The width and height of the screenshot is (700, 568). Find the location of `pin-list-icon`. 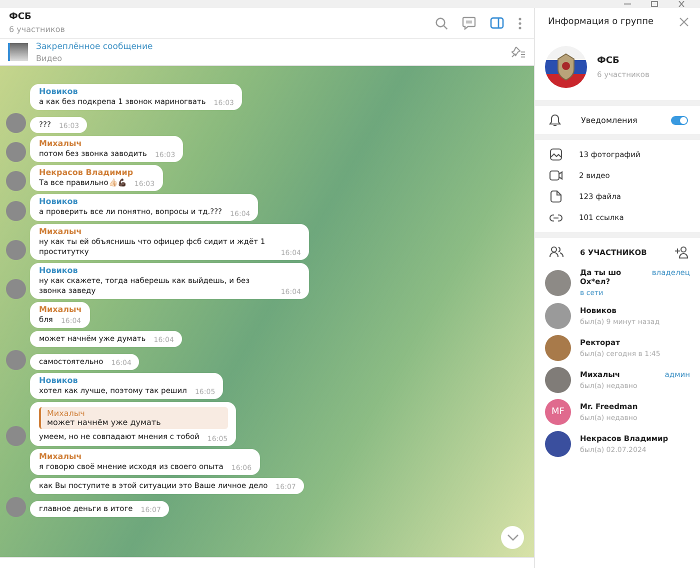

pin-list-icon is located at coordinates (518, 52).